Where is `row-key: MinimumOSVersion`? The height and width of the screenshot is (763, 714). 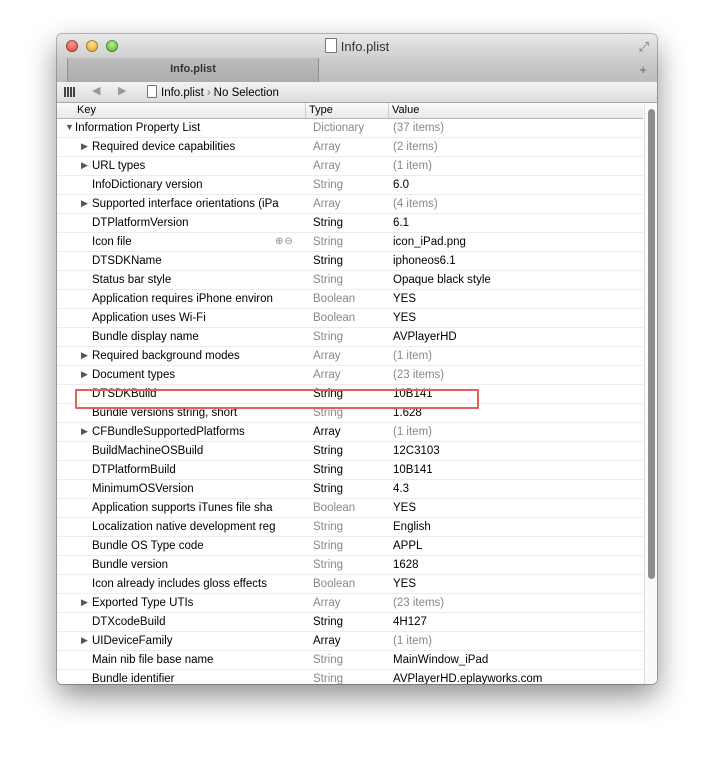 row-key: MinimumOSVersion is located at coordinates (188, 489).